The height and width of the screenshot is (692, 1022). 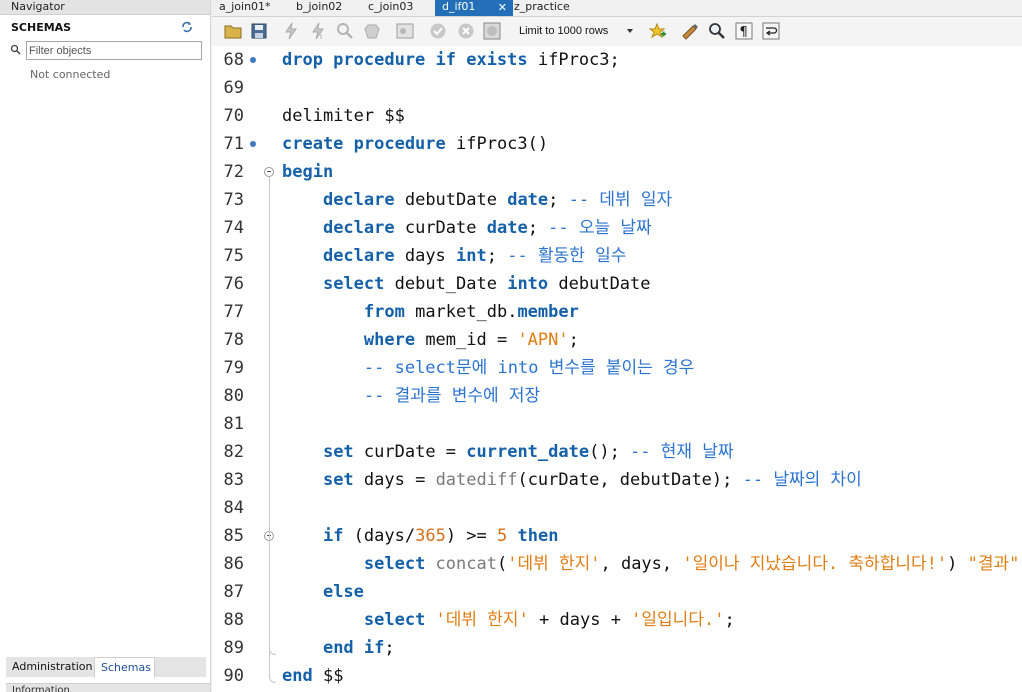 What do you see at coordinates (617, 172) in the screenshot?
I see `code-line: 72 begin` at bounding box center [617, 172].